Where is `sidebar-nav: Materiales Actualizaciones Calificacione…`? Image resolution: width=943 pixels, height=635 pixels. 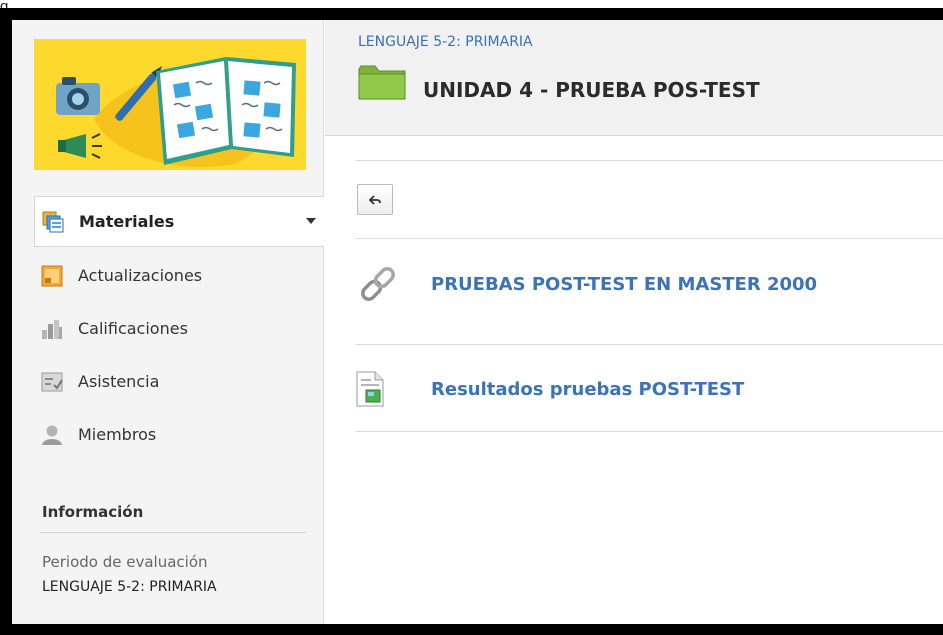 sidebar-nav: Materiales Actualizaciones Calificacione… is located at coordinates (179, 328).